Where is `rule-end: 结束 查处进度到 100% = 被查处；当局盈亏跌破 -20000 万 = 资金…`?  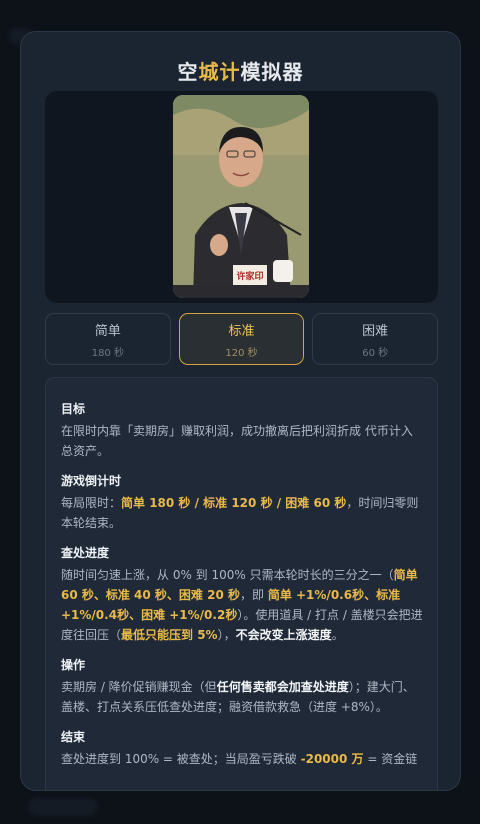
rule-end: 结束 查处进度到 100% = 被查处；当局盈亏跌破 -20000 万 = 资金… is located at coordinates (242, 748).